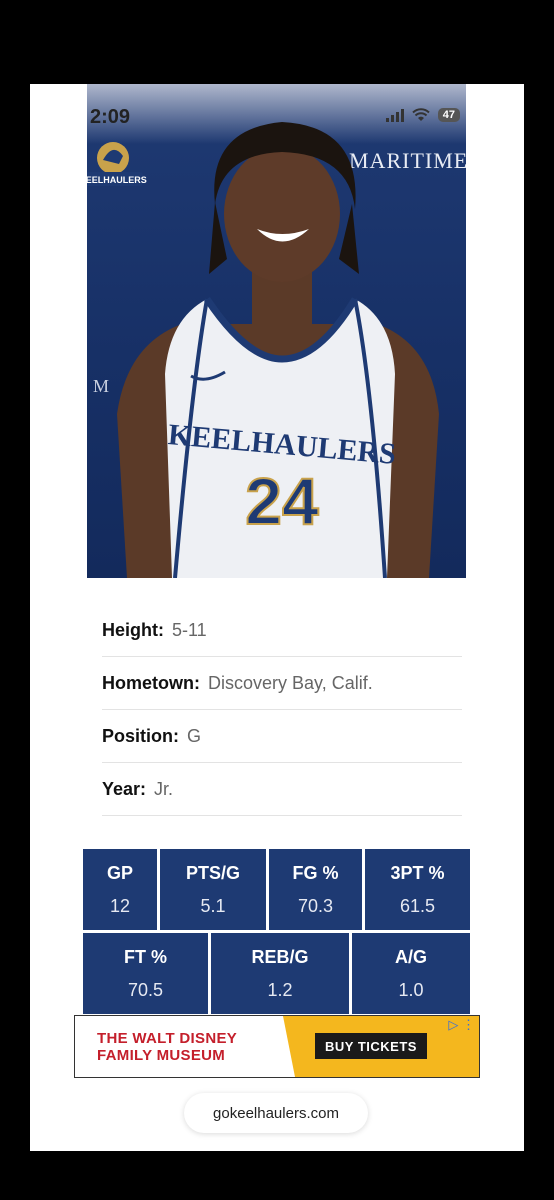 The height and width of the screenshot is (1200, 554). Describe the element at coordinates (161, 1055) in the screenshot. I see `ad-title-line2: FAMILY MUSEUM` at that location.